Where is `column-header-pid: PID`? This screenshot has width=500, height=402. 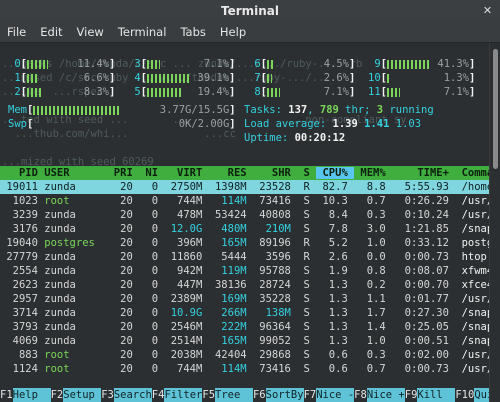 column-header-pid: PID is located at coordinates (22, 173).